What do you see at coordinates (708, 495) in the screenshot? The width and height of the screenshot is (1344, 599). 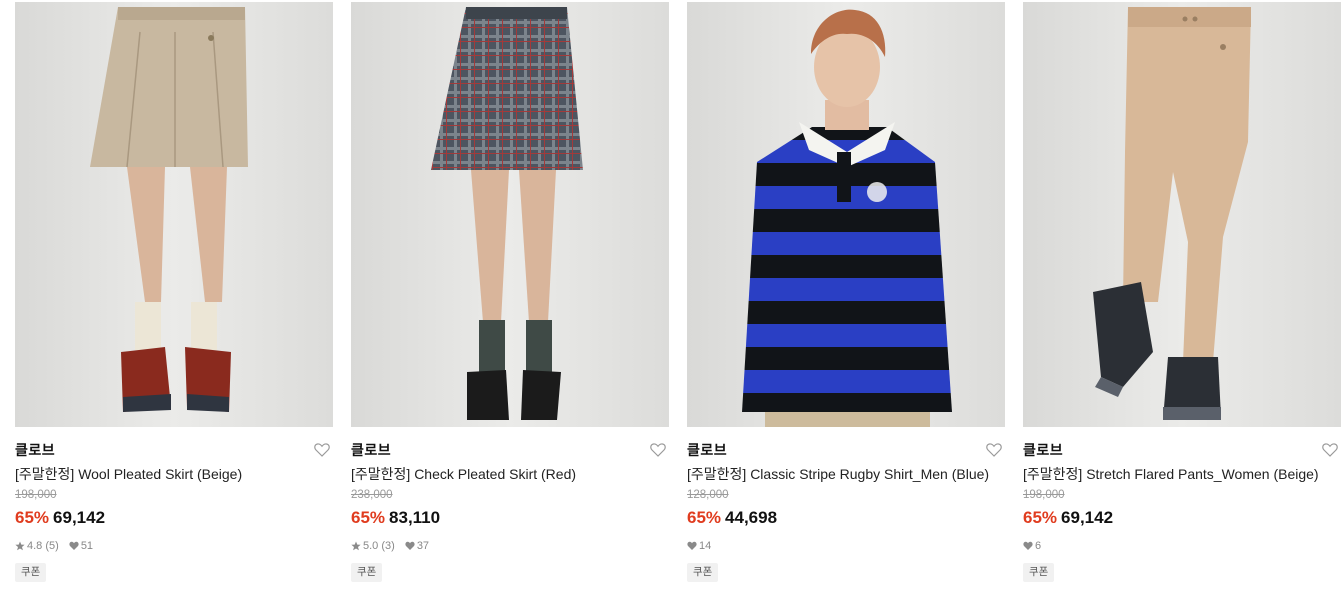 I see `original-price: 128,000` at bounding box center [708, 495].